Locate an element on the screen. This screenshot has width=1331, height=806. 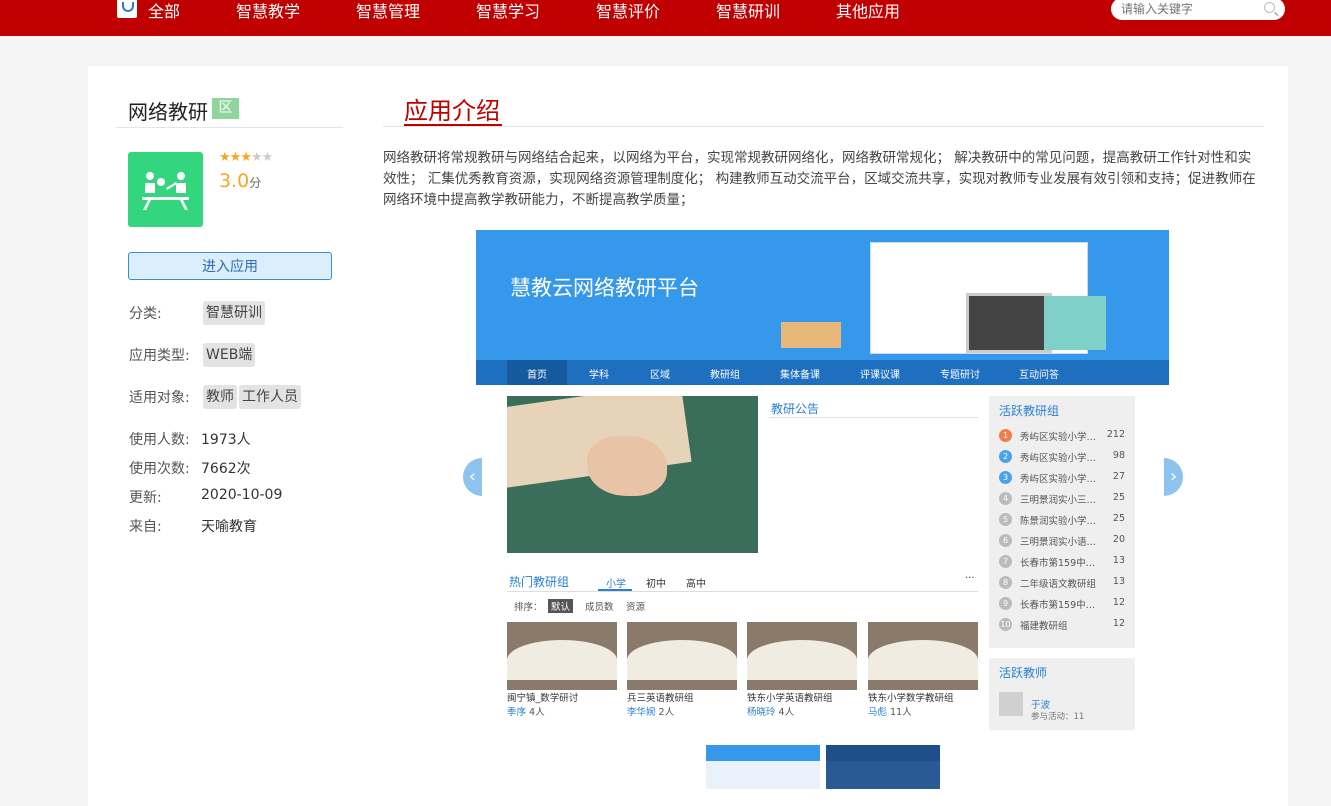
app-icon is located at coordinates (165, 189).